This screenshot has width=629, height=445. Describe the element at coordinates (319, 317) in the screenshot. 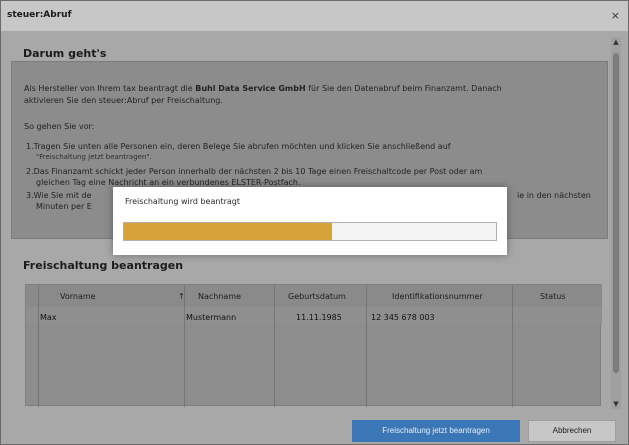

I see `cell-geburtsdatum: 11.11.1985` at that location.